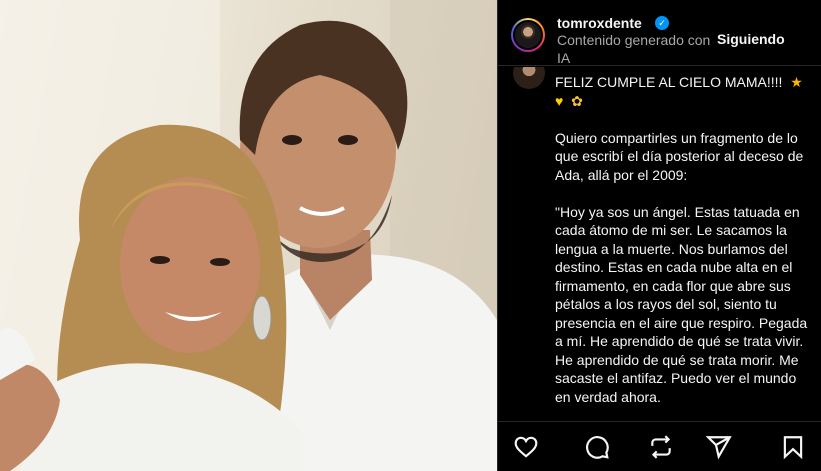  Describe the element at coordinates (669, 82) in the screenshot. I see `caption-headline: FELIZ CUMPLE AL CIELO MAMA!!!!` at that location.